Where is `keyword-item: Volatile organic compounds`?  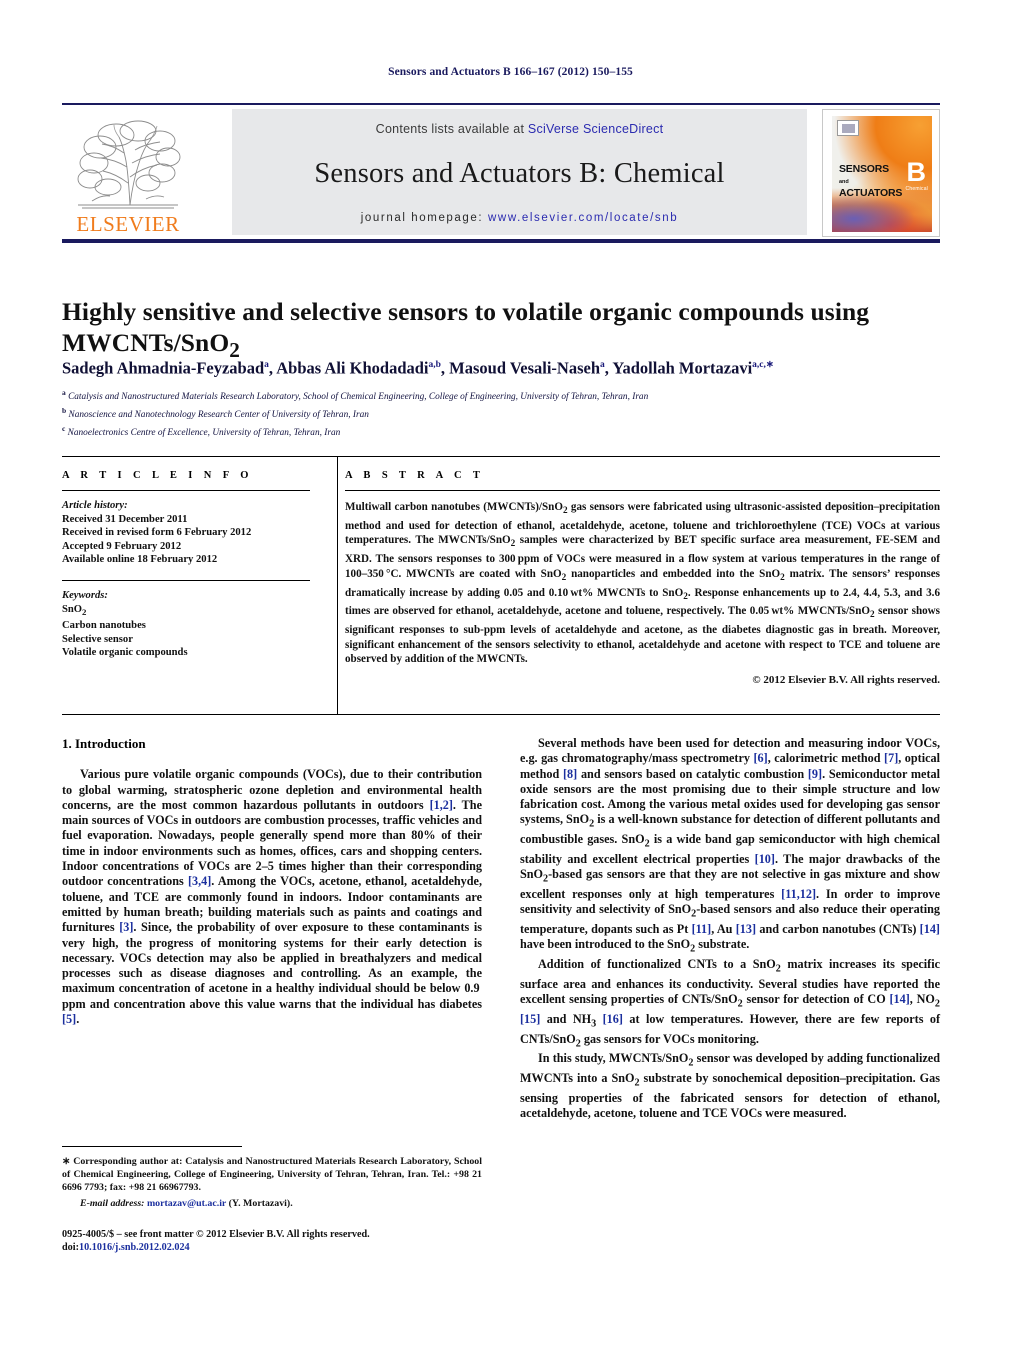
keyword-item: Volatile organic compounds is located at coordinates (125, 653).